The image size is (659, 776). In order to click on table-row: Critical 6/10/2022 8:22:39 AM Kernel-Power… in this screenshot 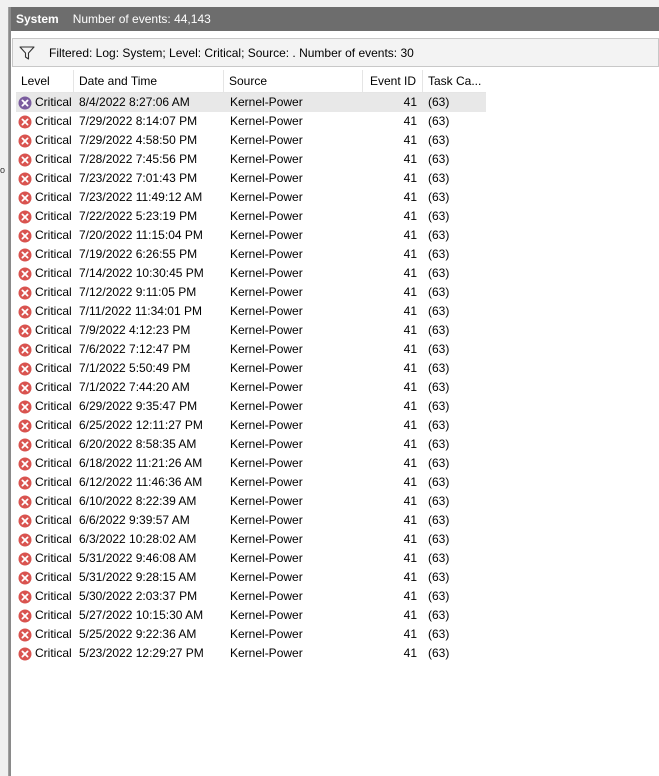, I will do `click(251, 501)`.